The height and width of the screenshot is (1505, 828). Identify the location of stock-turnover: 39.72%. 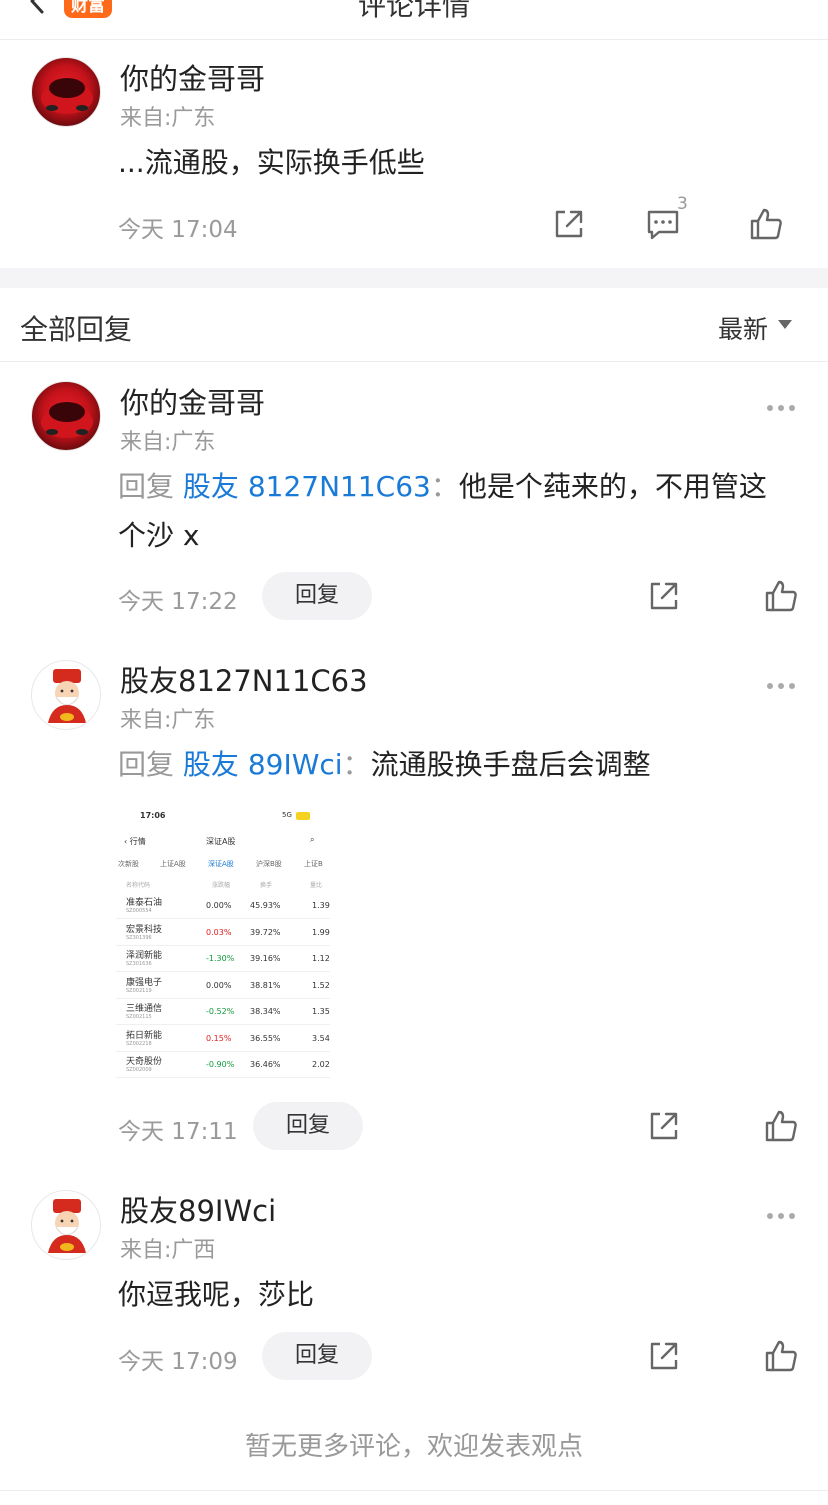
(265, 932).